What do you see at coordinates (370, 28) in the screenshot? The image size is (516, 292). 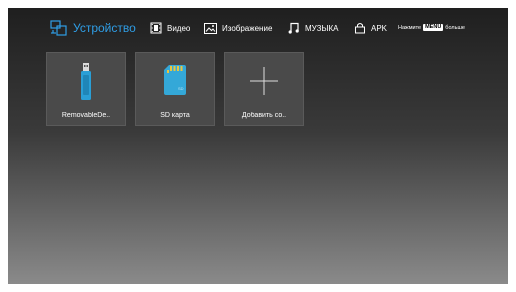 I see `tab-apk: APK` at bounding box center [370, 28].